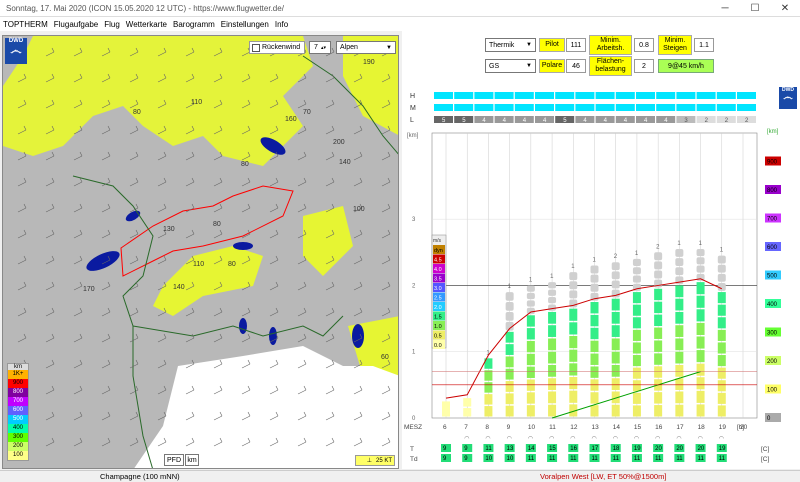 This screenshot has width=800, height=482. I want to click on minarb-label-text: Minim. Arbeitsh., so click(610, 44).